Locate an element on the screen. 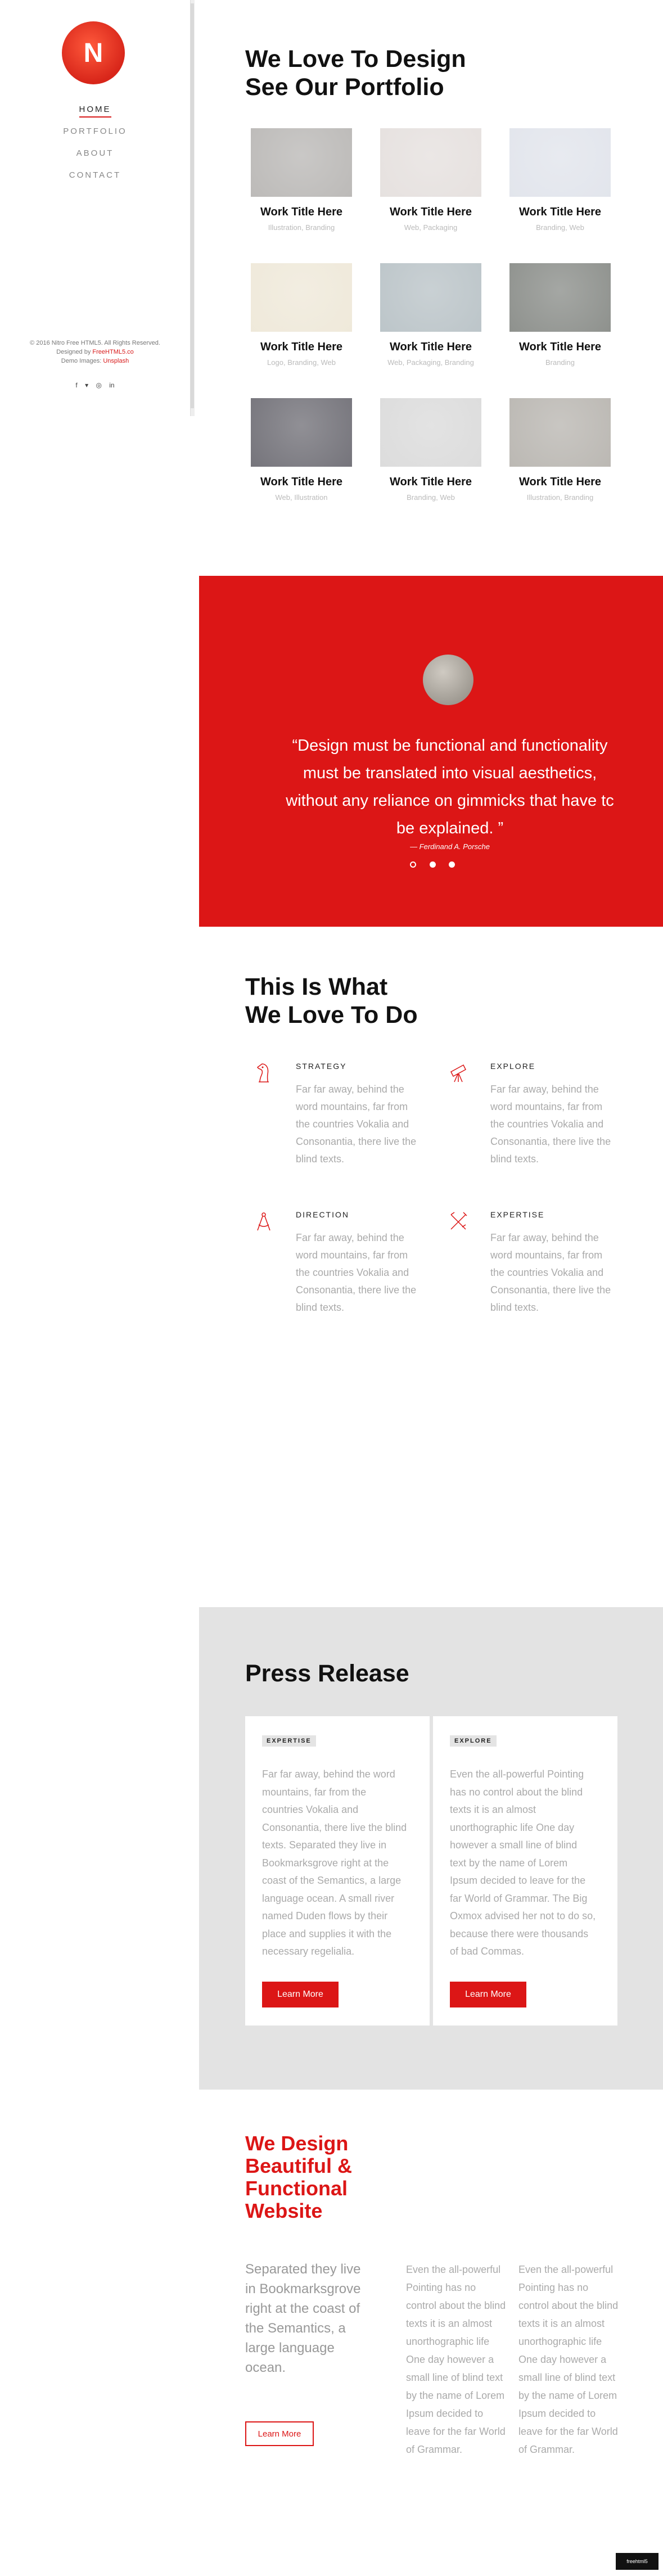 The width and height of the screenshot is (663, 2576). testimonial-author: — Ferdinand A. Porsche is located at coordinates (450, 845).